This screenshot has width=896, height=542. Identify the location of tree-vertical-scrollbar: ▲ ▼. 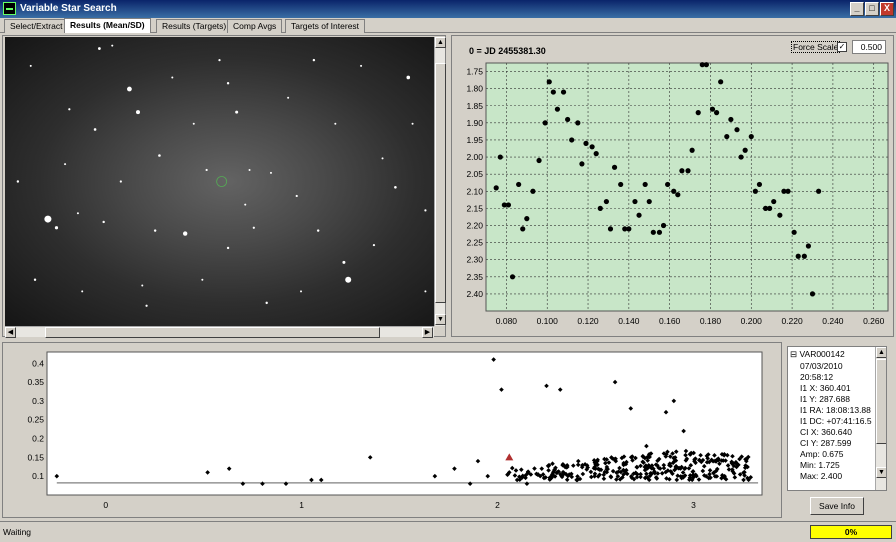
(880, 418).